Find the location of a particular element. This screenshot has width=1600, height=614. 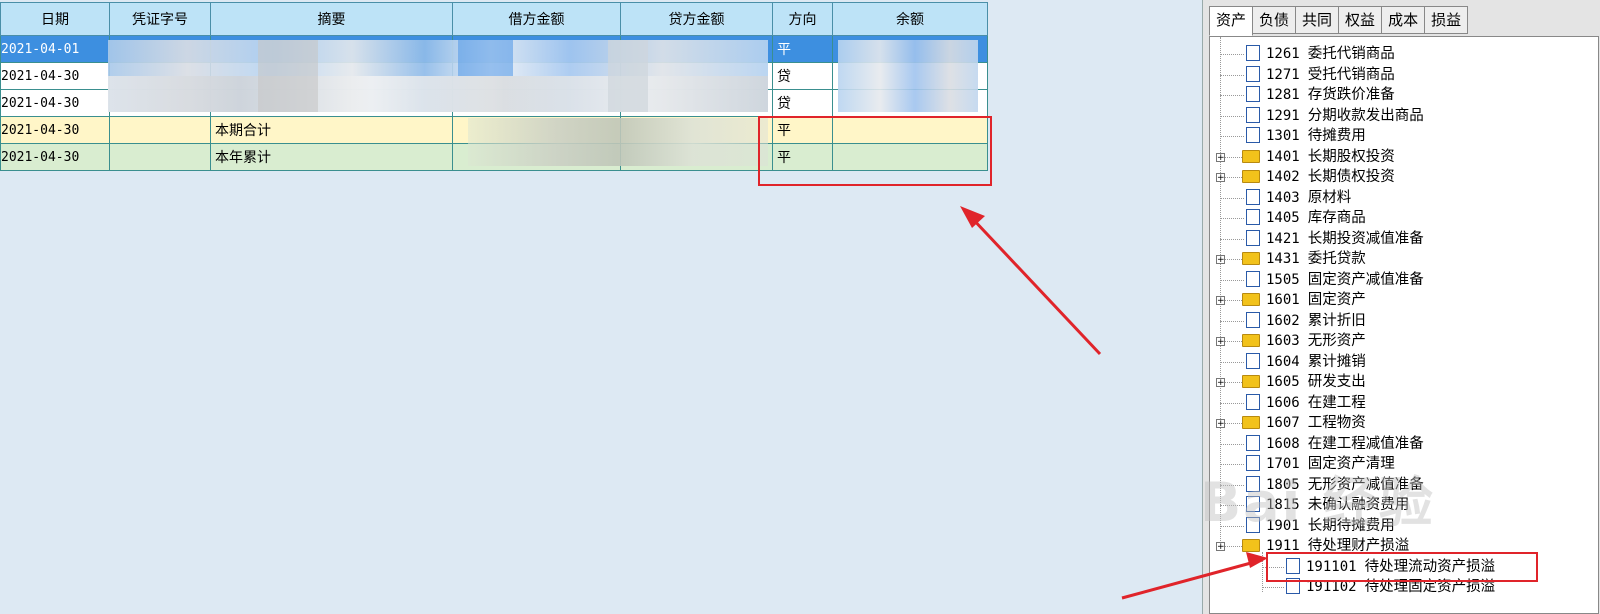

tree-item-code: 1403 is located at coordinates (1283, 197).